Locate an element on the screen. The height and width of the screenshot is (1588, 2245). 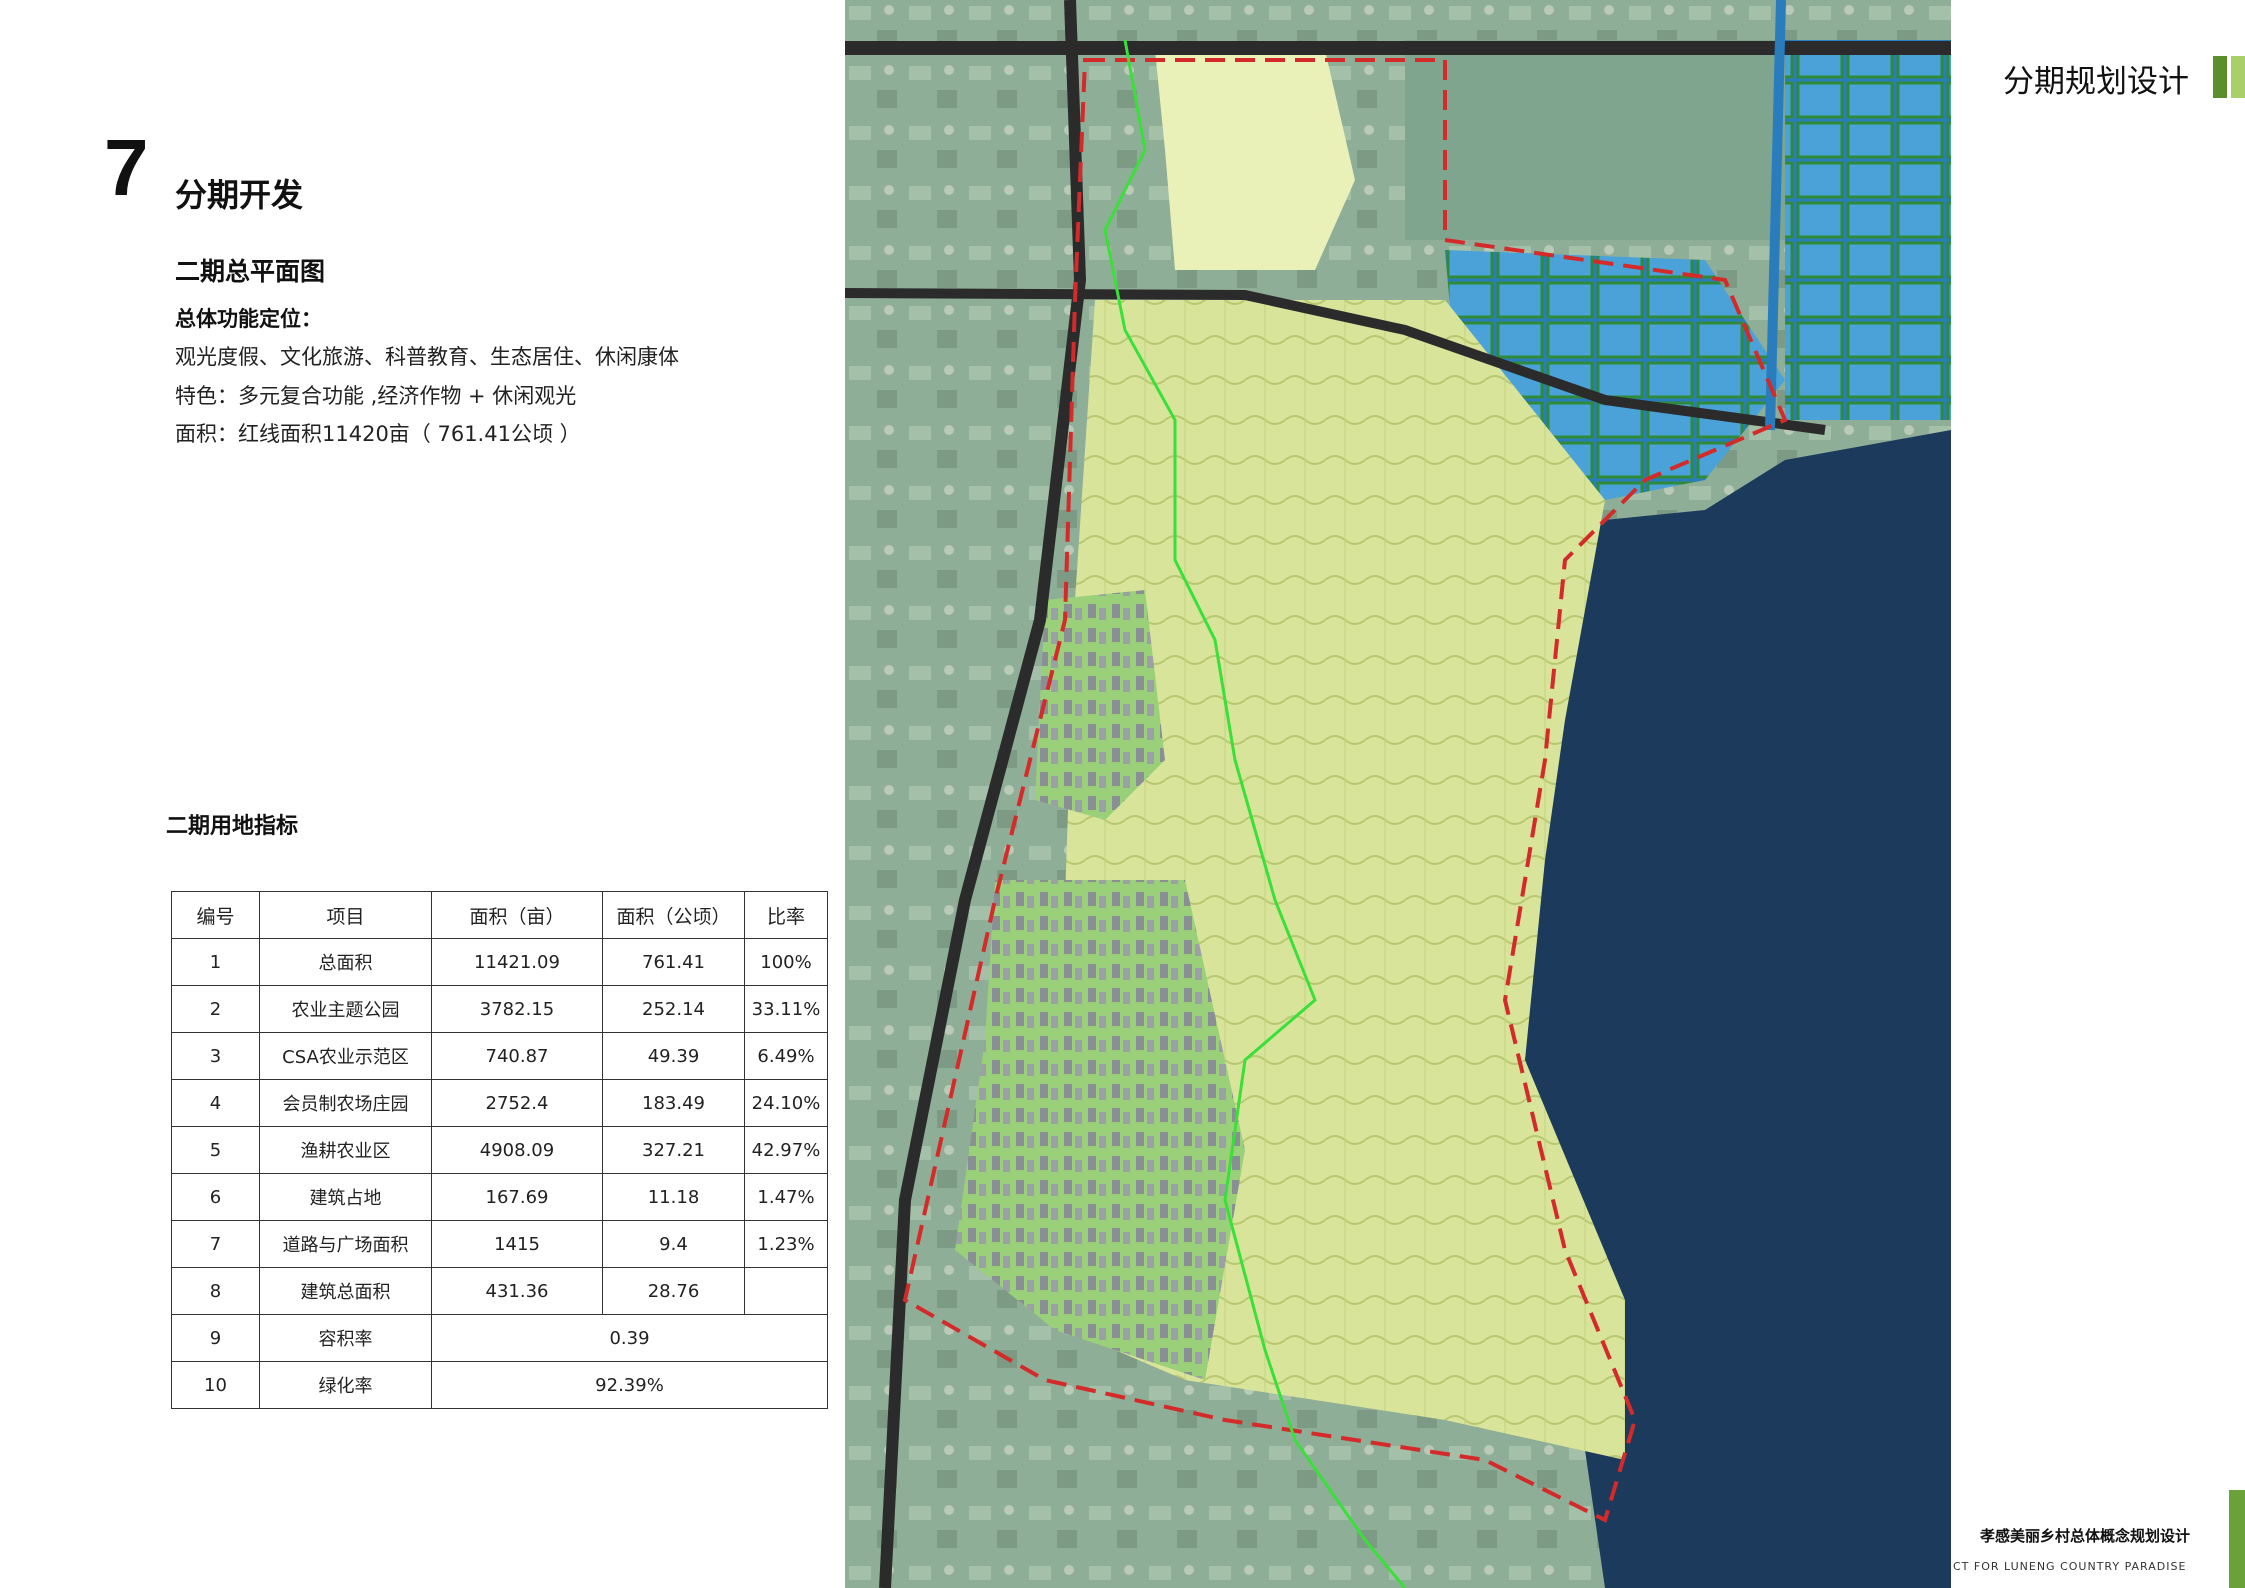
function-label: 总体功能定位： is located at coordinates (248, 319).